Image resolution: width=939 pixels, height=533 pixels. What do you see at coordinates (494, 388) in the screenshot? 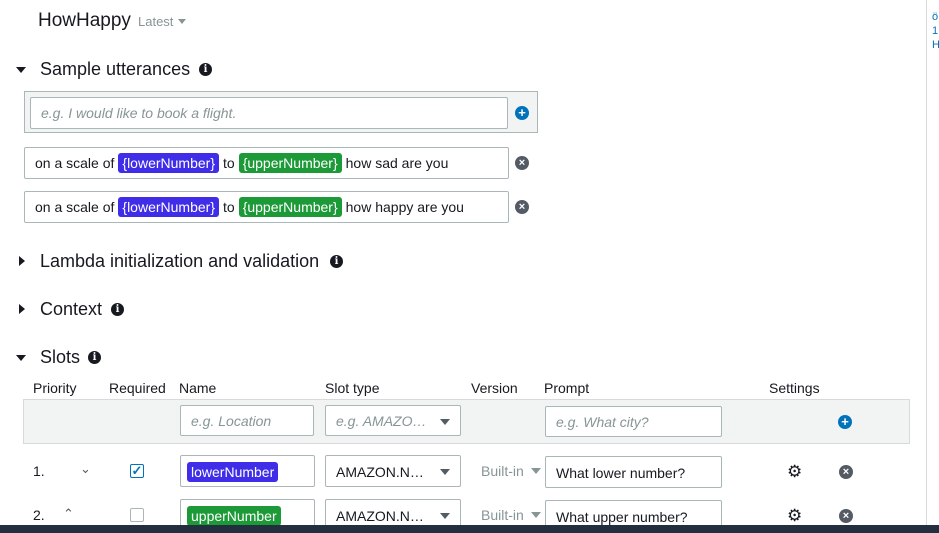
I see `column-header-version: Version` at bounding box center [494, 388].